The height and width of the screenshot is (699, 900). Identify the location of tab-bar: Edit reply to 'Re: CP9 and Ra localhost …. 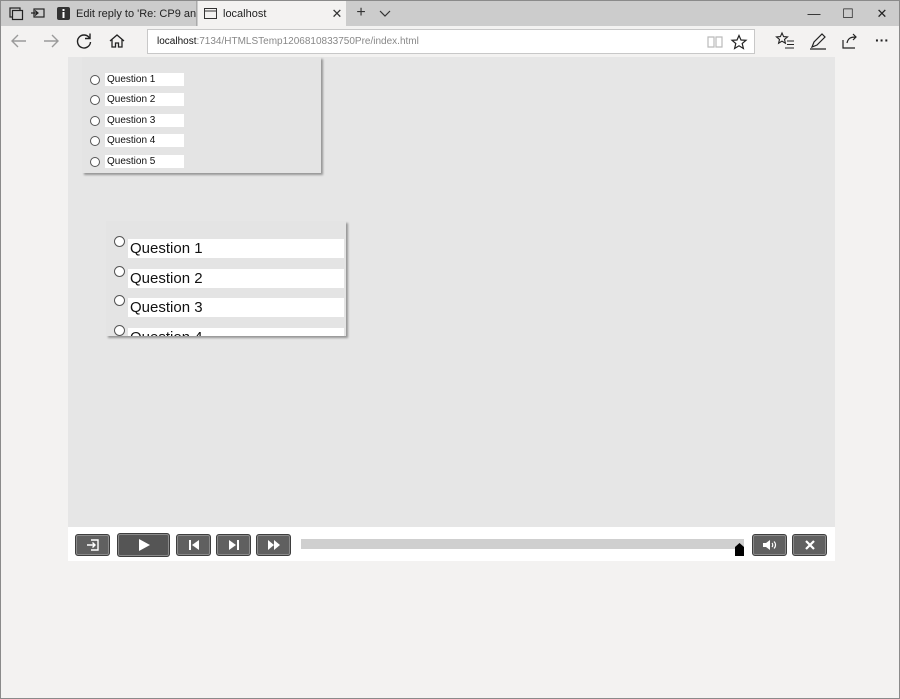
(450, 13).